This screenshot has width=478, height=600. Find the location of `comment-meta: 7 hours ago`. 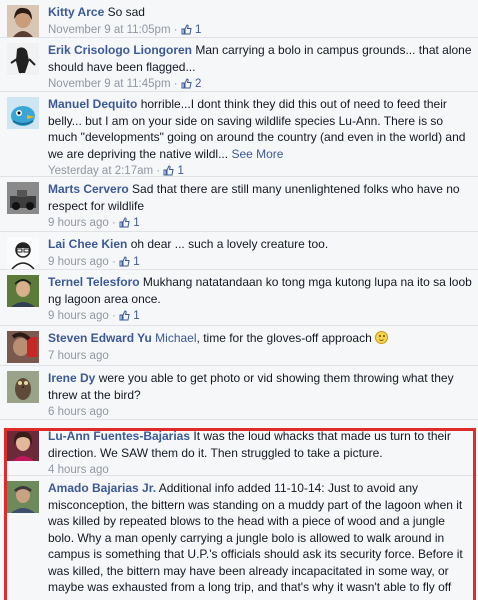

comment-meta: 7 hours ago is located at coordinates (260, 356).